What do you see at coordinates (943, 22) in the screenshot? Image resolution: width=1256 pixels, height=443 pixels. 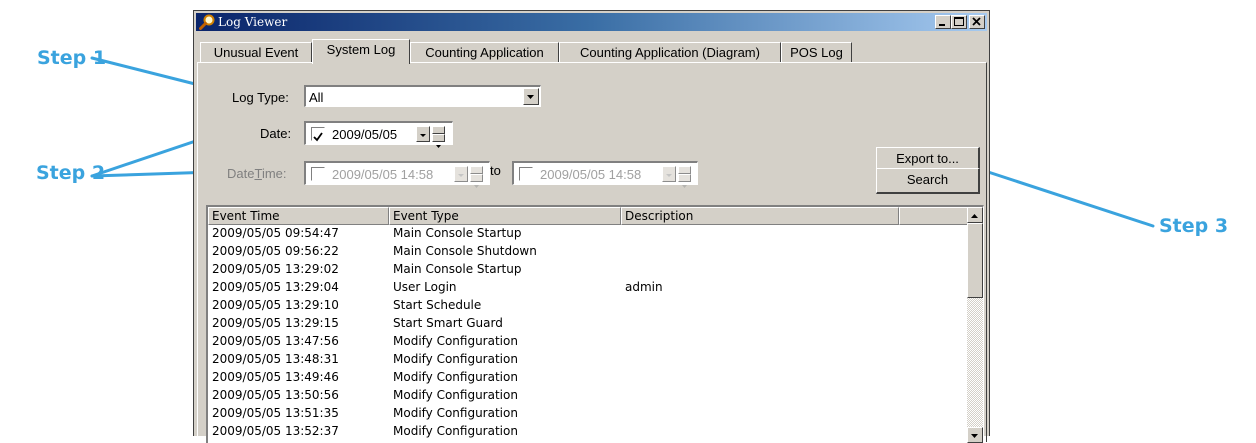 I see `minimize-button` at bounding box center [943, 22].